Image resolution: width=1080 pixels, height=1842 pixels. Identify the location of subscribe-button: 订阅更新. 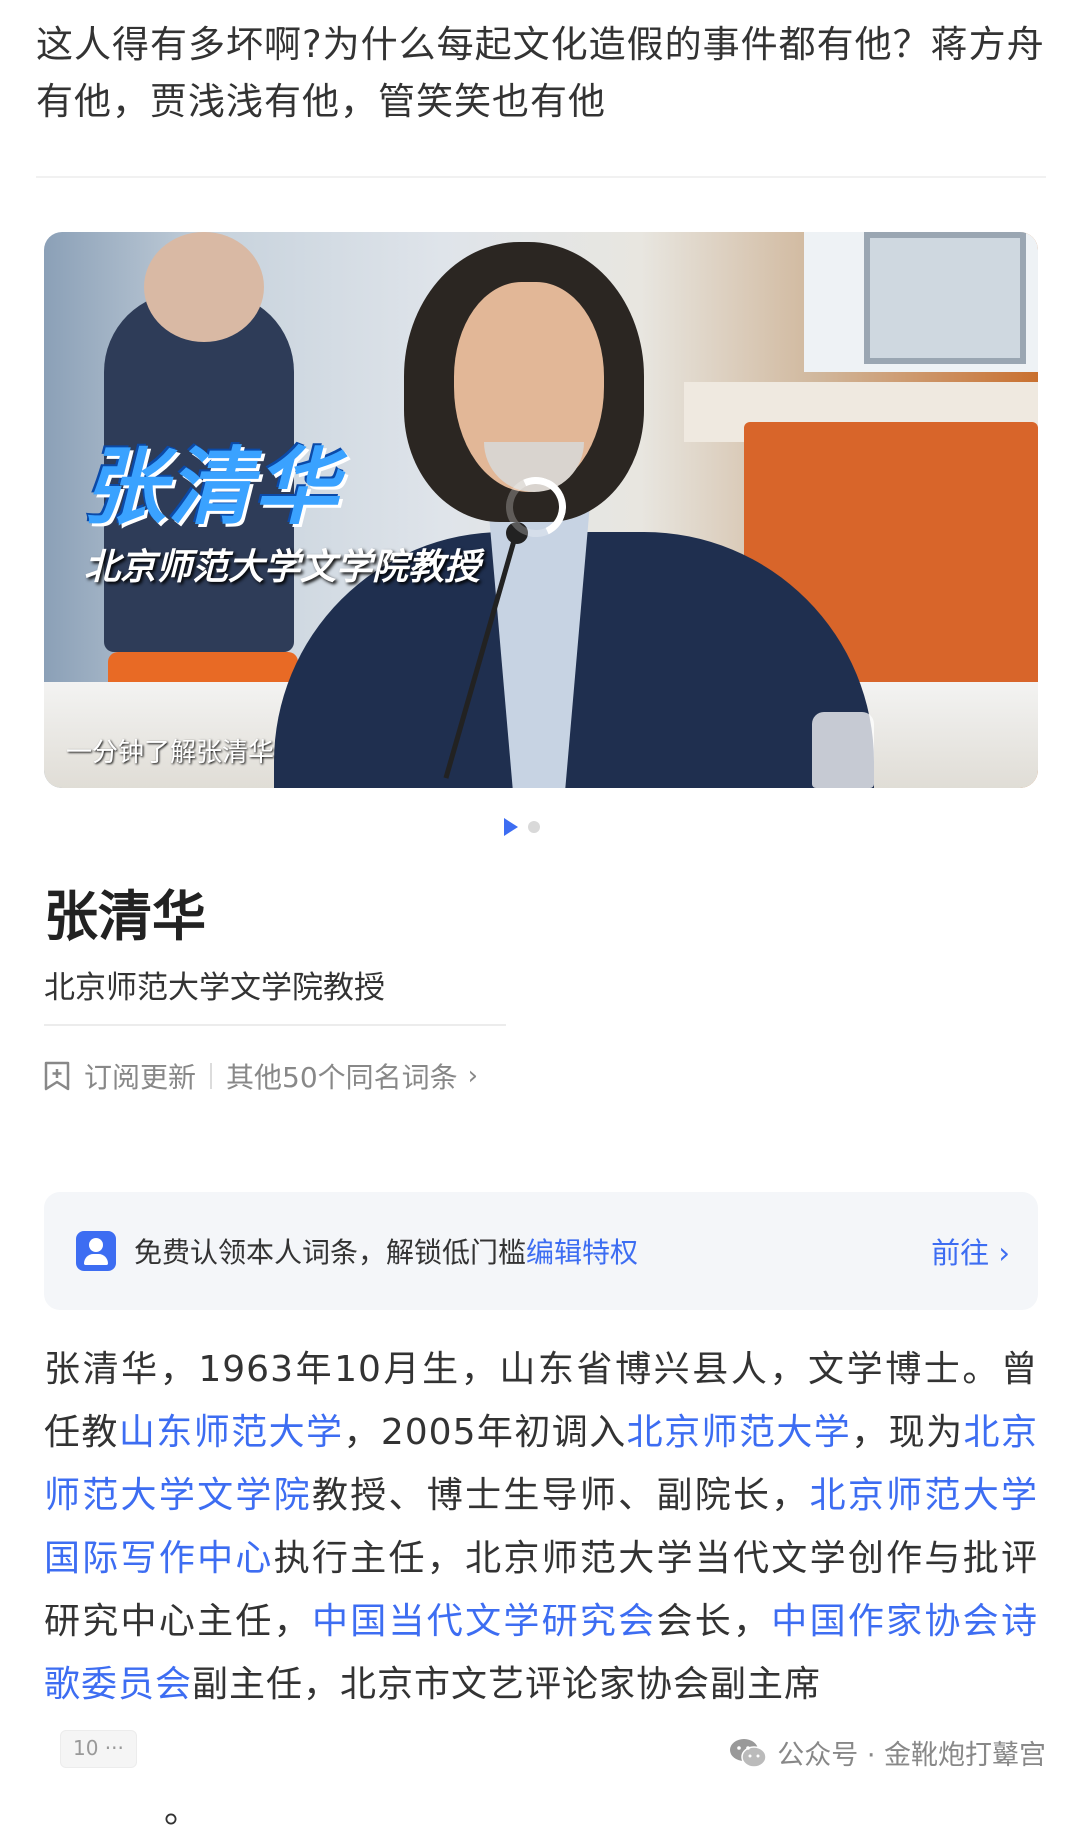
(140, 1076).